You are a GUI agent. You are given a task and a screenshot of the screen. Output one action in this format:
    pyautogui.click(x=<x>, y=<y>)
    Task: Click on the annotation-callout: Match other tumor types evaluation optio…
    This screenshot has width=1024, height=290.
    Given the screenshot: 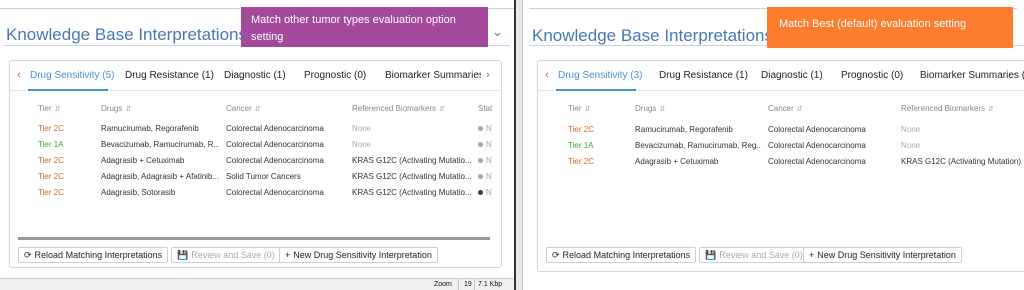 What is the action you would take?
    pyautogui.click(x=364, y=27)
    